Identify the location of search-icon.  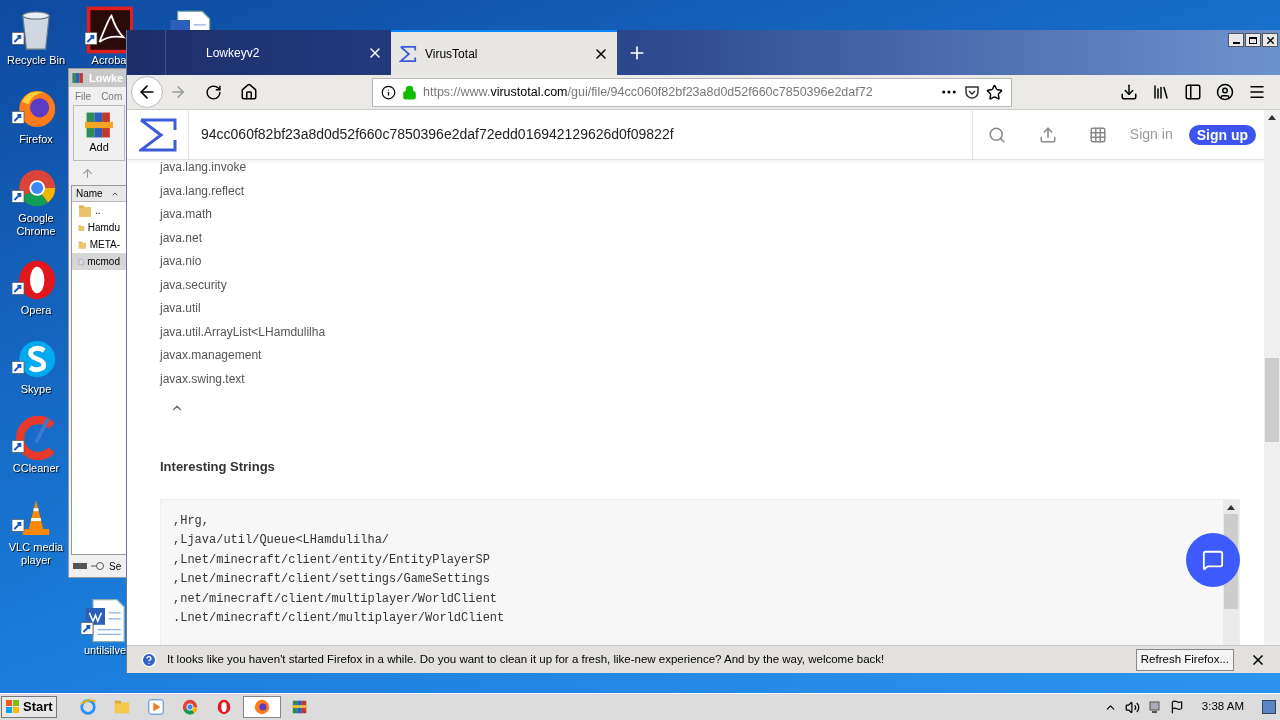
(997, 134).